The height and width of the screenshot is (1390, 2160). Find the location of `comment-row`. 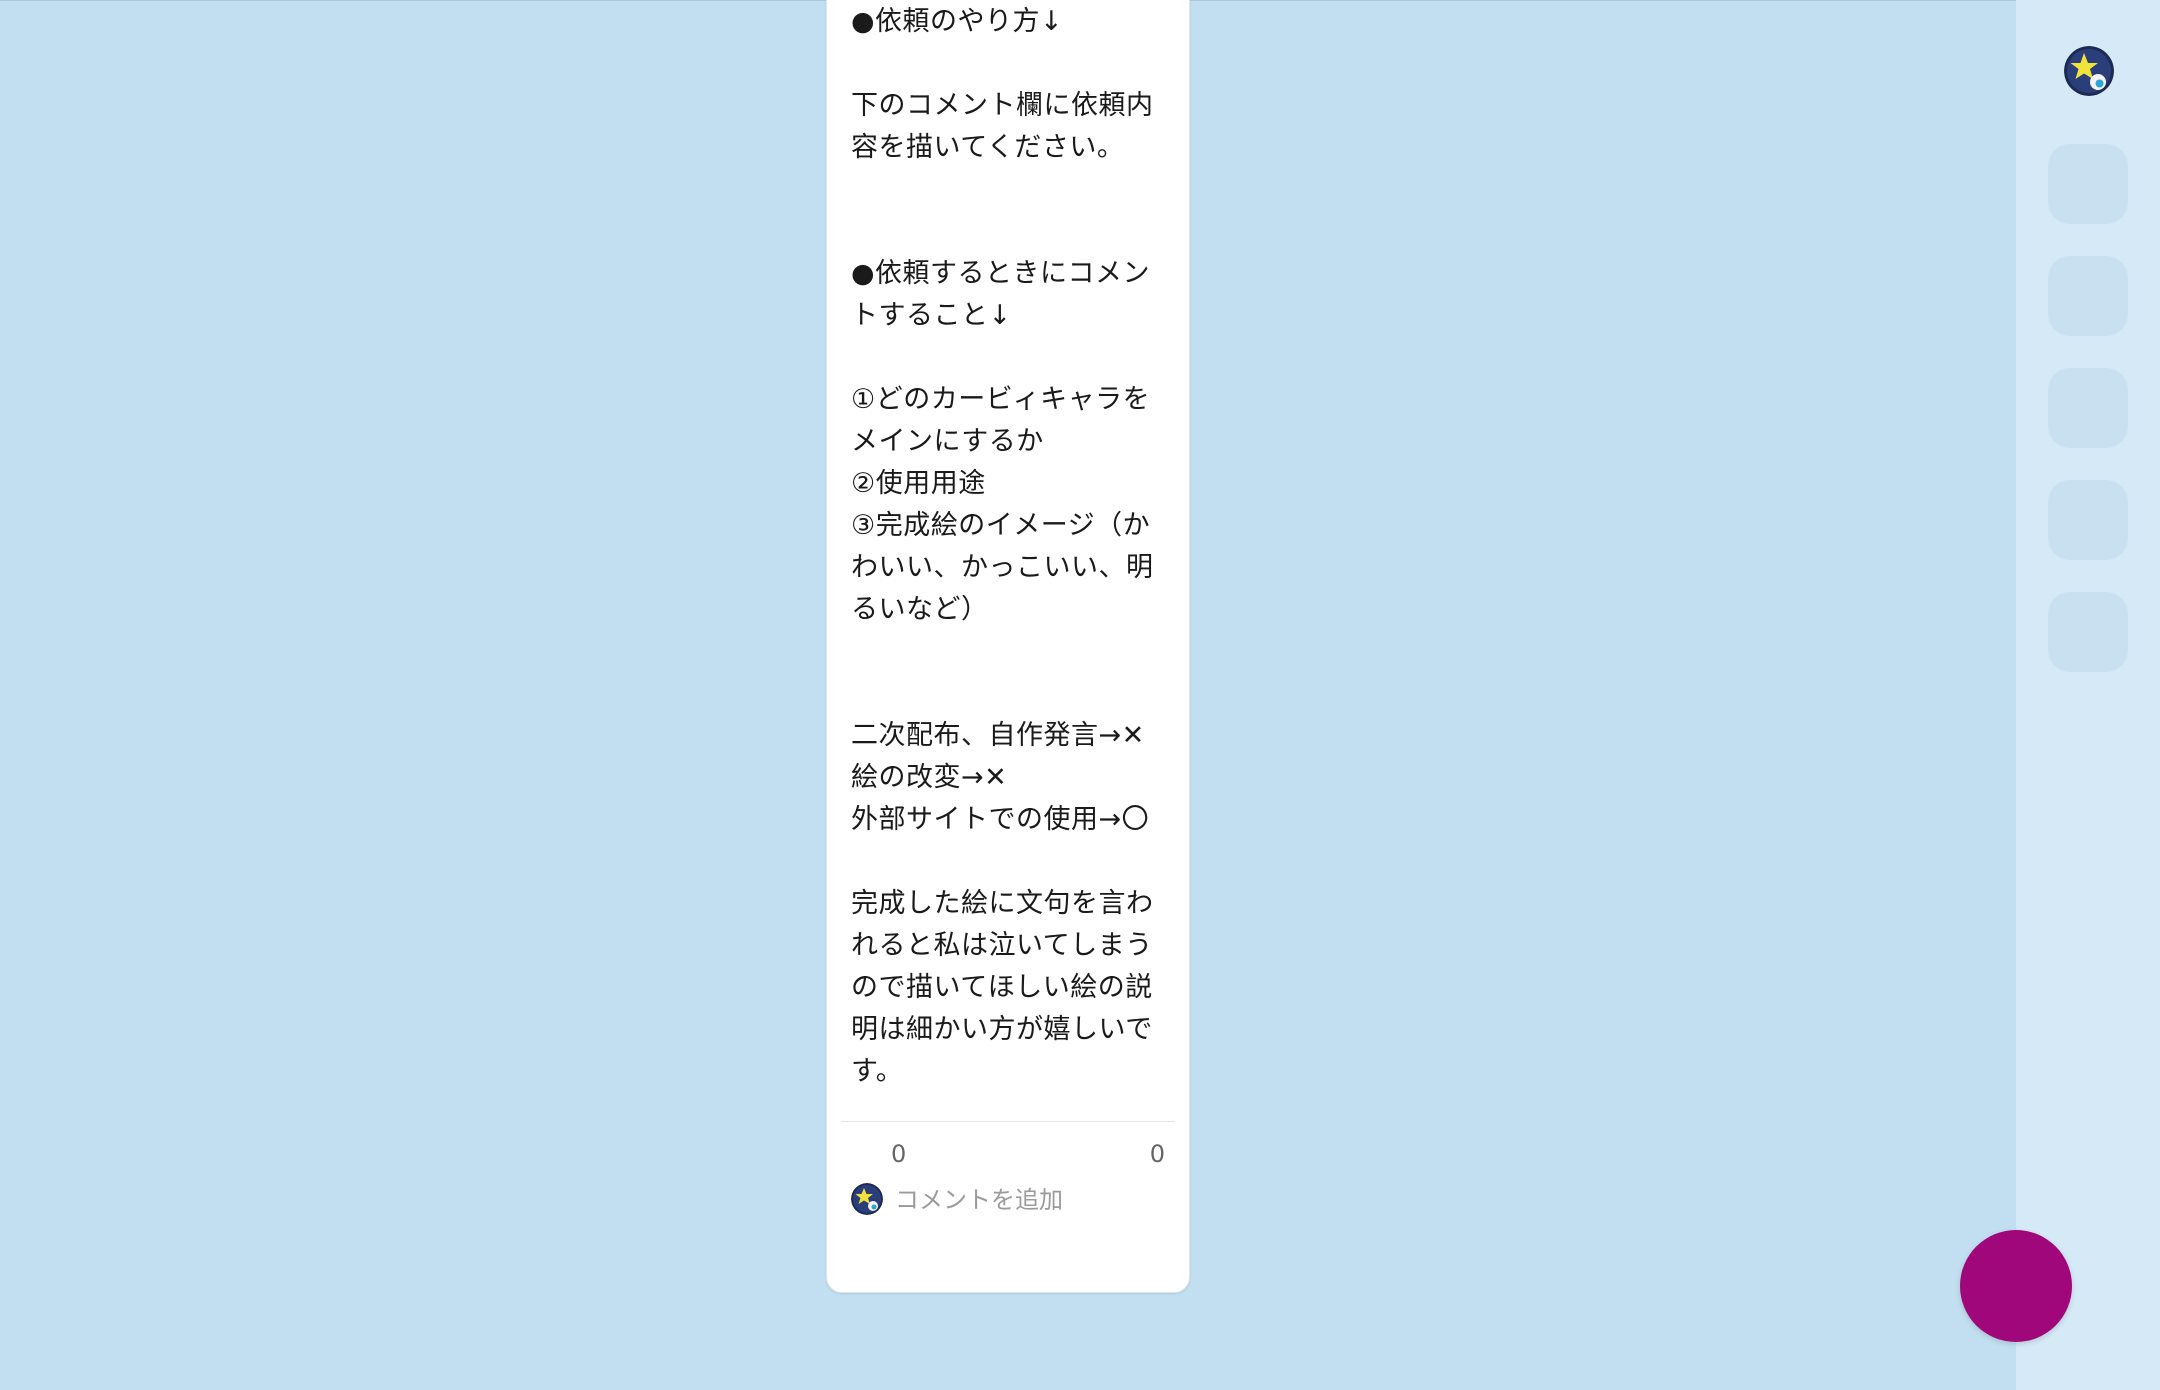

comment-row is located at coordinates (1011, 1200).